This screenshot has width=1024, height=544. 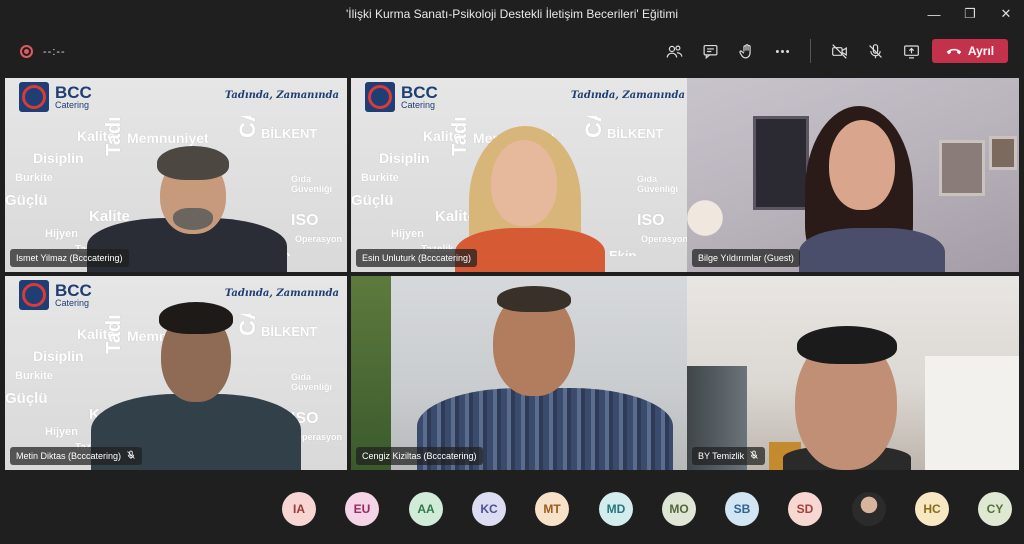 I want to click on video-tile: Bilge Yıldırımlar (Guest), so click(x=853, y=175).